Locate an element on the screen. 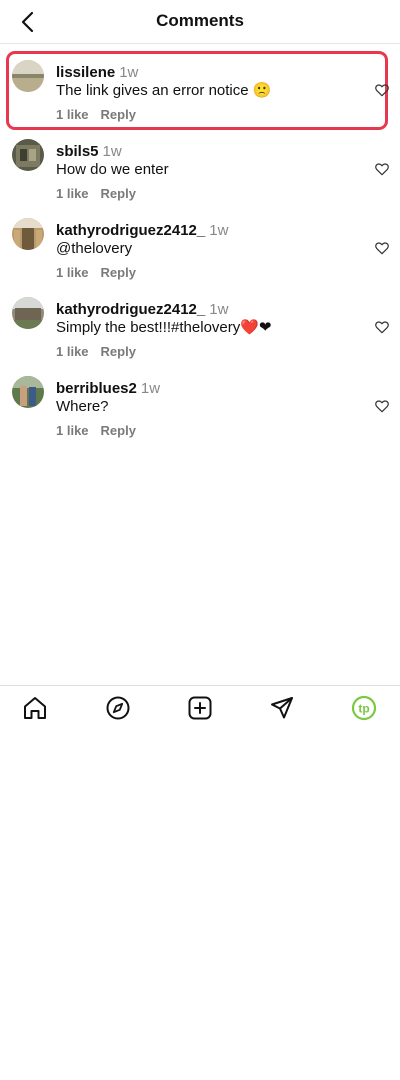  create-post-icon is located at coordinates (200, 708).